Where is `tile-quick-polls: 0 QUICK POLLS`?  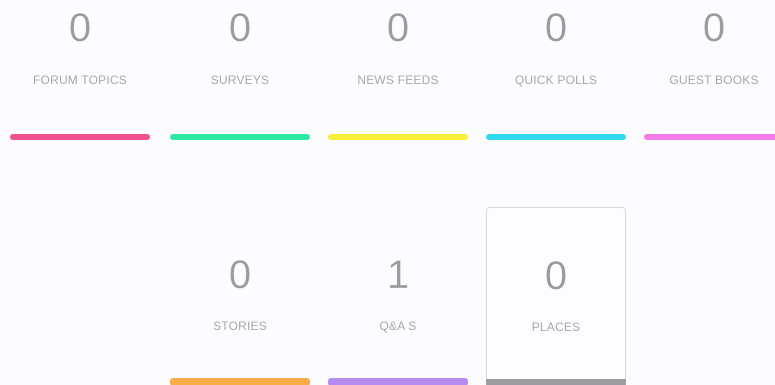 tile-quick-polls: 0 QUICK POLLS is located at coordinates (556, 71).